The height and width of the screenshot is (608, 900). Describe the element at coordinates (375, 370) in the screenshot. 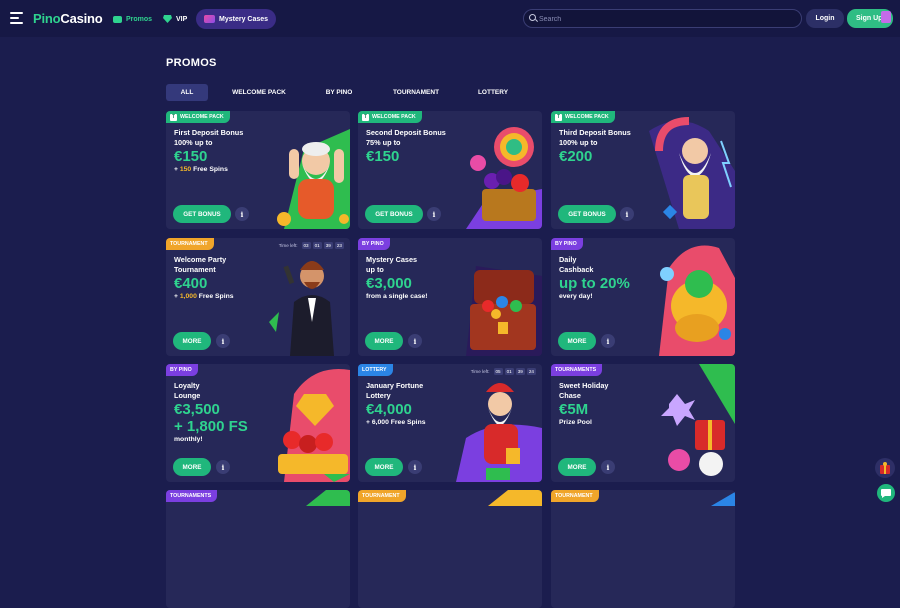

I see `promo-badge: LOTTERY` at that location.